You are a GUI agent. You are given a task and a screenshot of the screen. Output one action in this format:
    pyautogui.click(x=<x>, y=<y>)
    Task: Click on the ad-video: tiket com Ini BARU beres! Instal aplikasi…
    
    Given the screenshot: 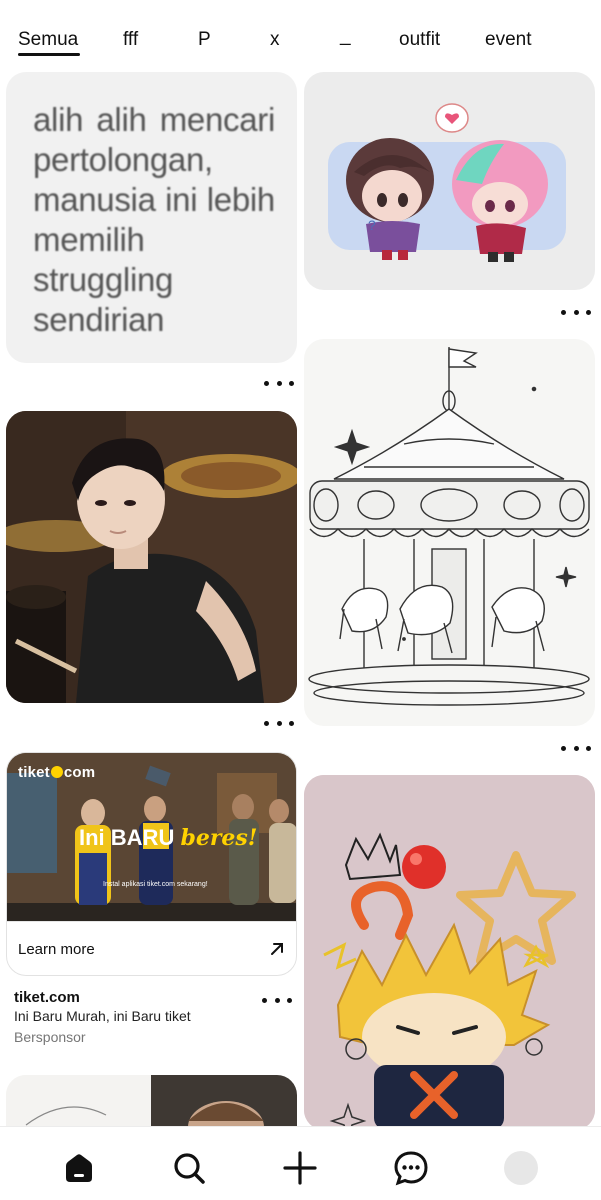 What is the action you would take?
    pyautogui.click(x=151, y=837)
    